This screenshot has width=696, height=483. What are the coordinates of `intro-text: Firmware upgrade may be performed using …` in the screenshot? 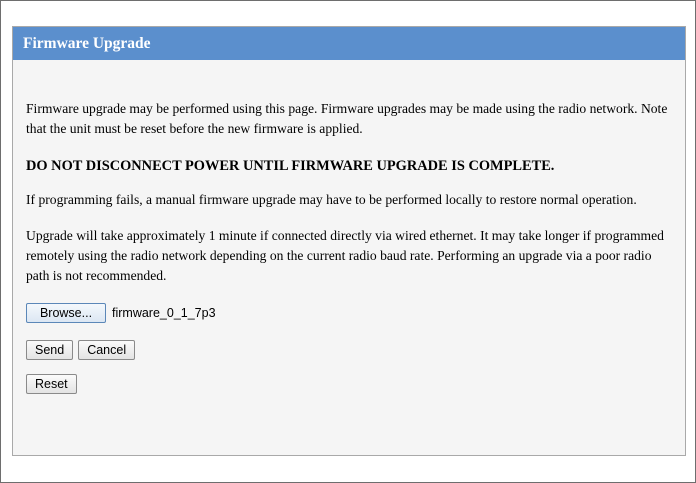 It's located at (347, 118).